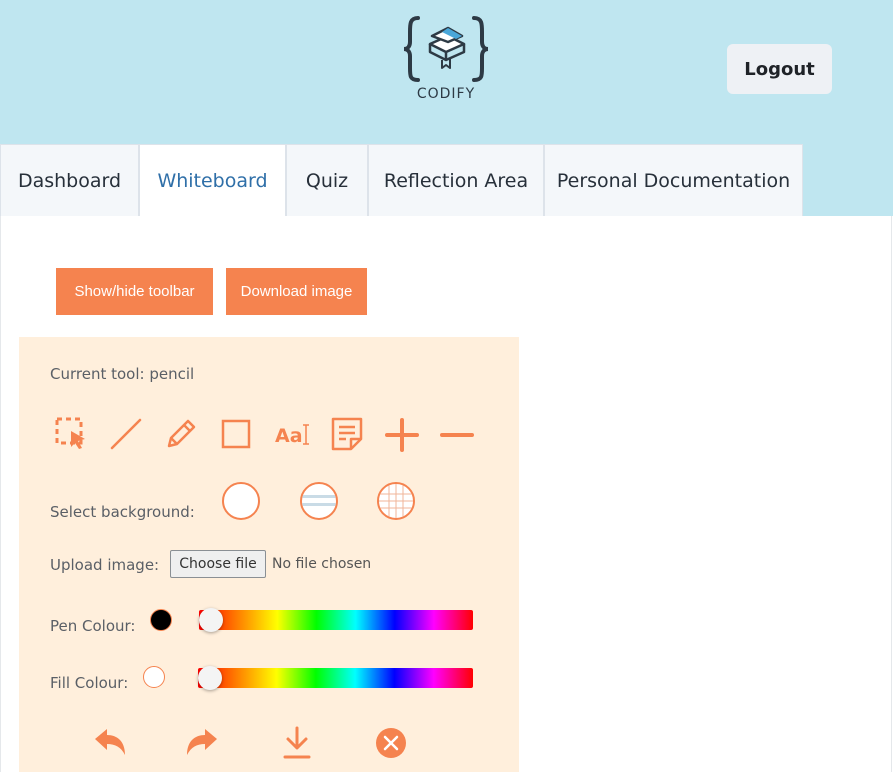  Describe the element at coordinates (319, 501) in the screenshot. I see `lined-background-icon` at that location.